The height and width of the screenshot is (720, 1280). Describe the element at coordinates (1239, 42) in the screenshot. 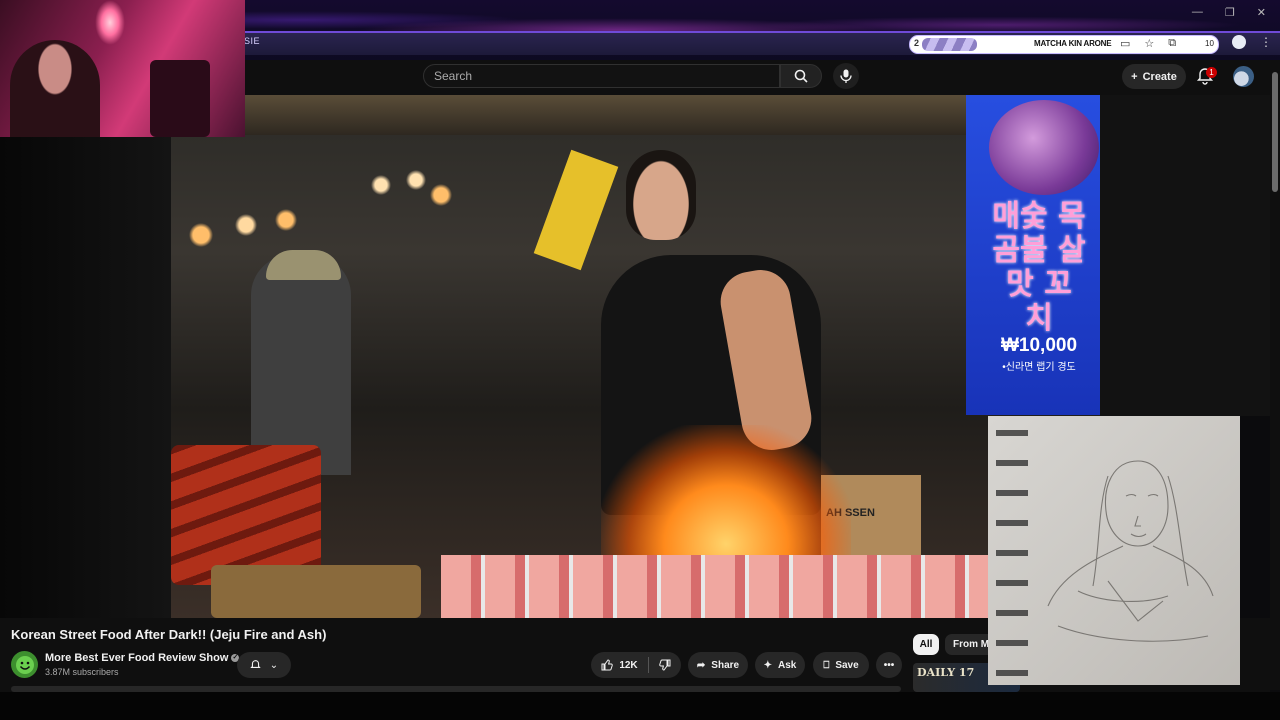

I see `browser-profile-icon` at that location.